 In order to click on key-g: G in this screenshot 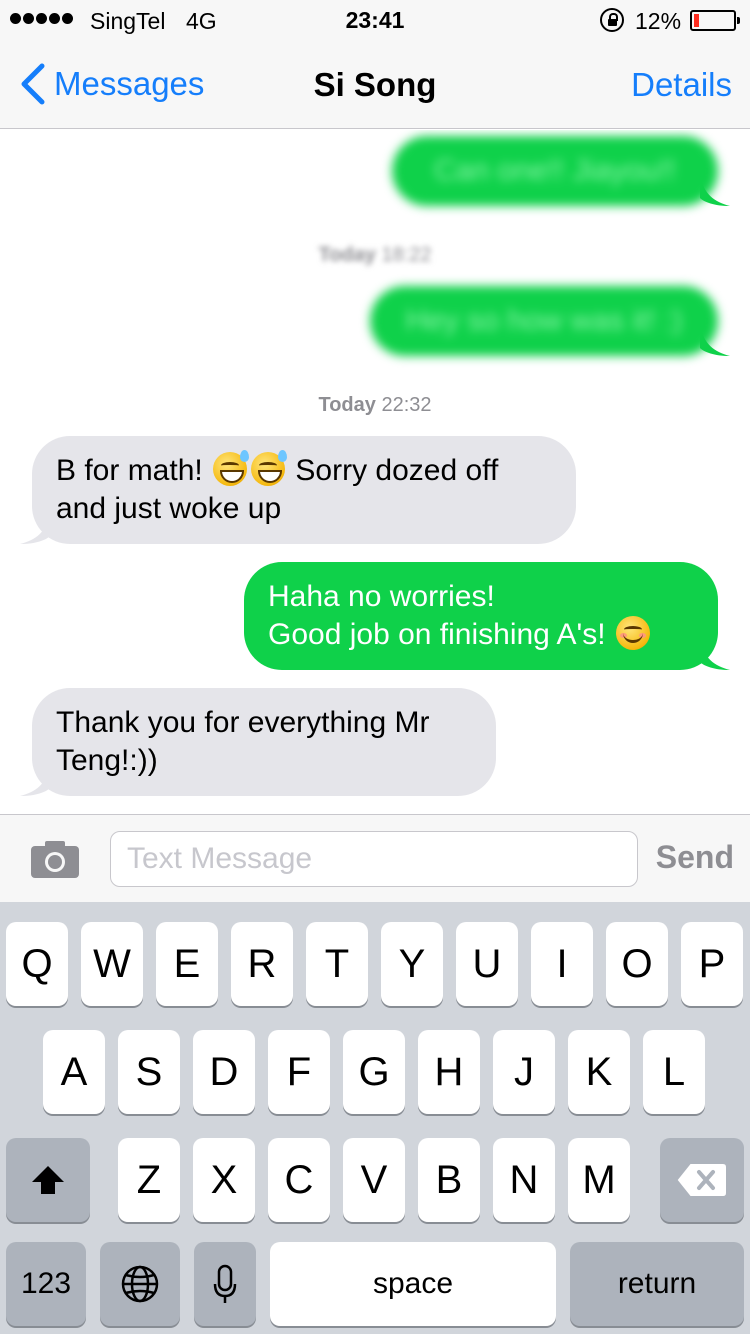, I will do `click(374, 1072)`.